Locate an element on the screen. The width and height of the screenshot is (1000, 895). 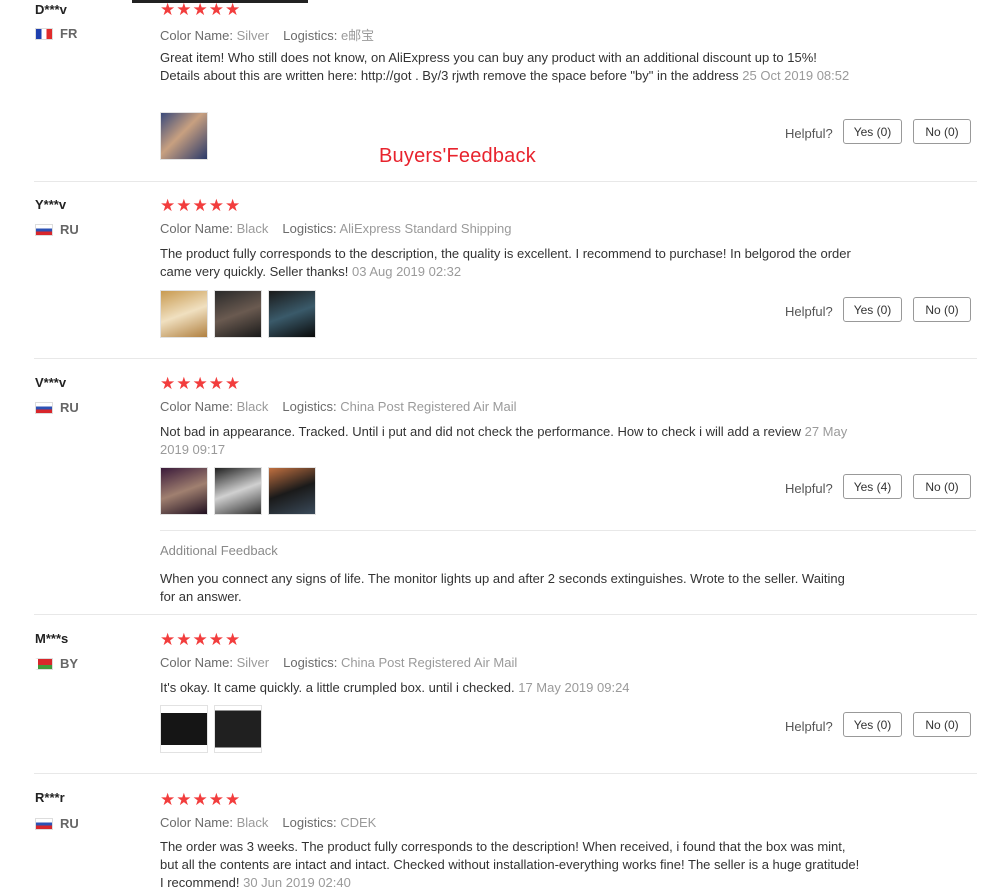
additional-feedback-divider is located at coordinates (568, 530).